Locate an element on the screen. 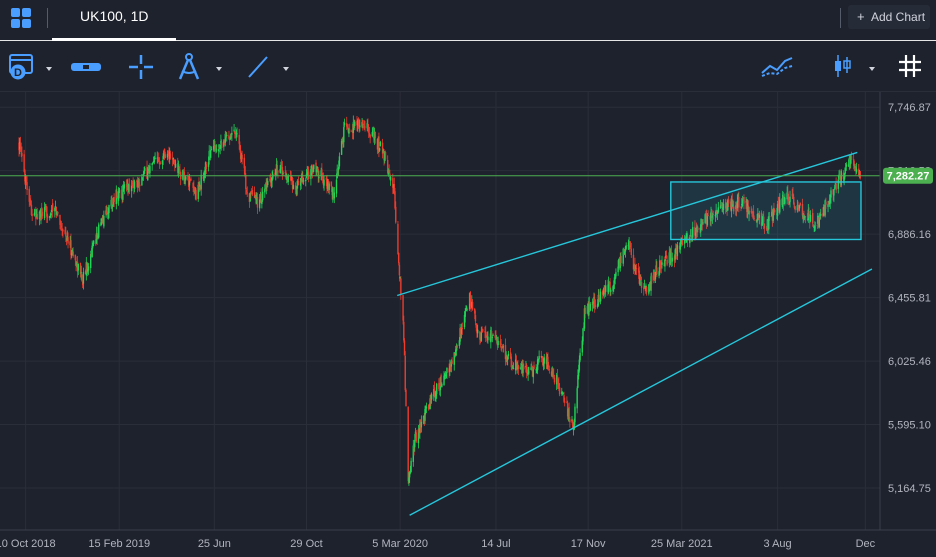 Image resolution: width=936 pixels, height=557 pixels. tab-title: UK100, 1D is located at coordinates (114, 16).